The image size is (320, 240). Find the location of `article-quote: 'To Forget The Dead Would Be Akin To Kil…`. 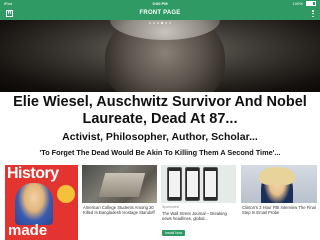

article-quote: 'To Forget The Dead Would Be Akin To Kil… is located at coordinates (160, 152).